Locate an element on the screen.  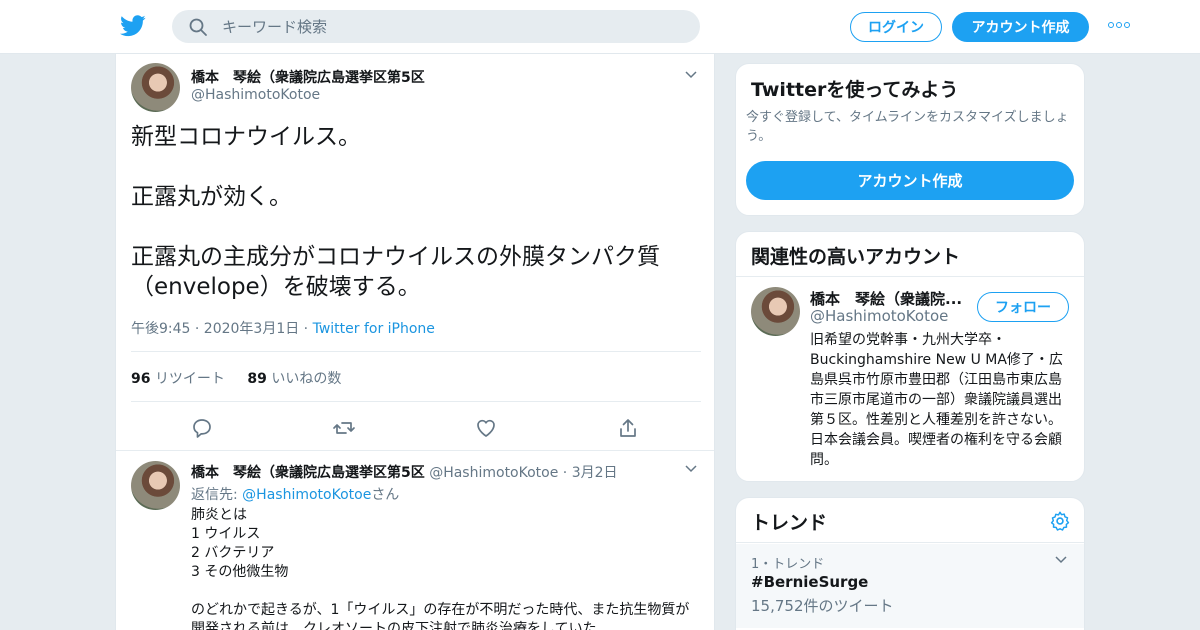
search-box is located at coordinates (436, 26).